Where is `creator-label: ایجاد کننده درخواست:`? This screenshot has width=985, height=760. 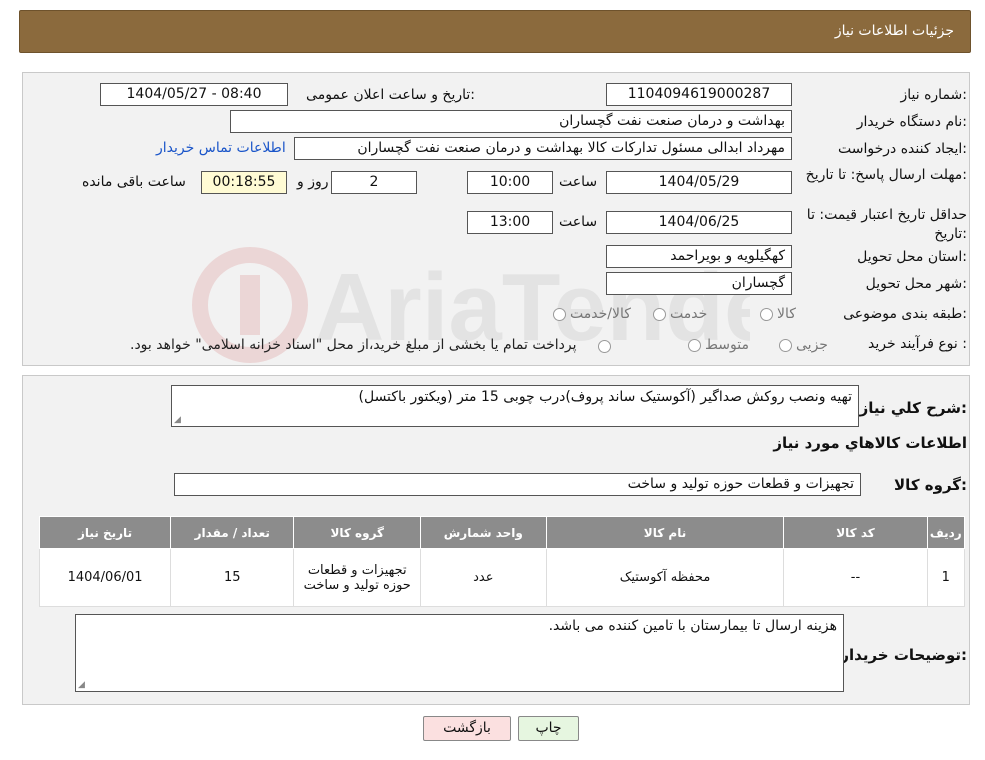 creator-label: ایجاد کننده درخواست: is located at coordinates (902, 149).